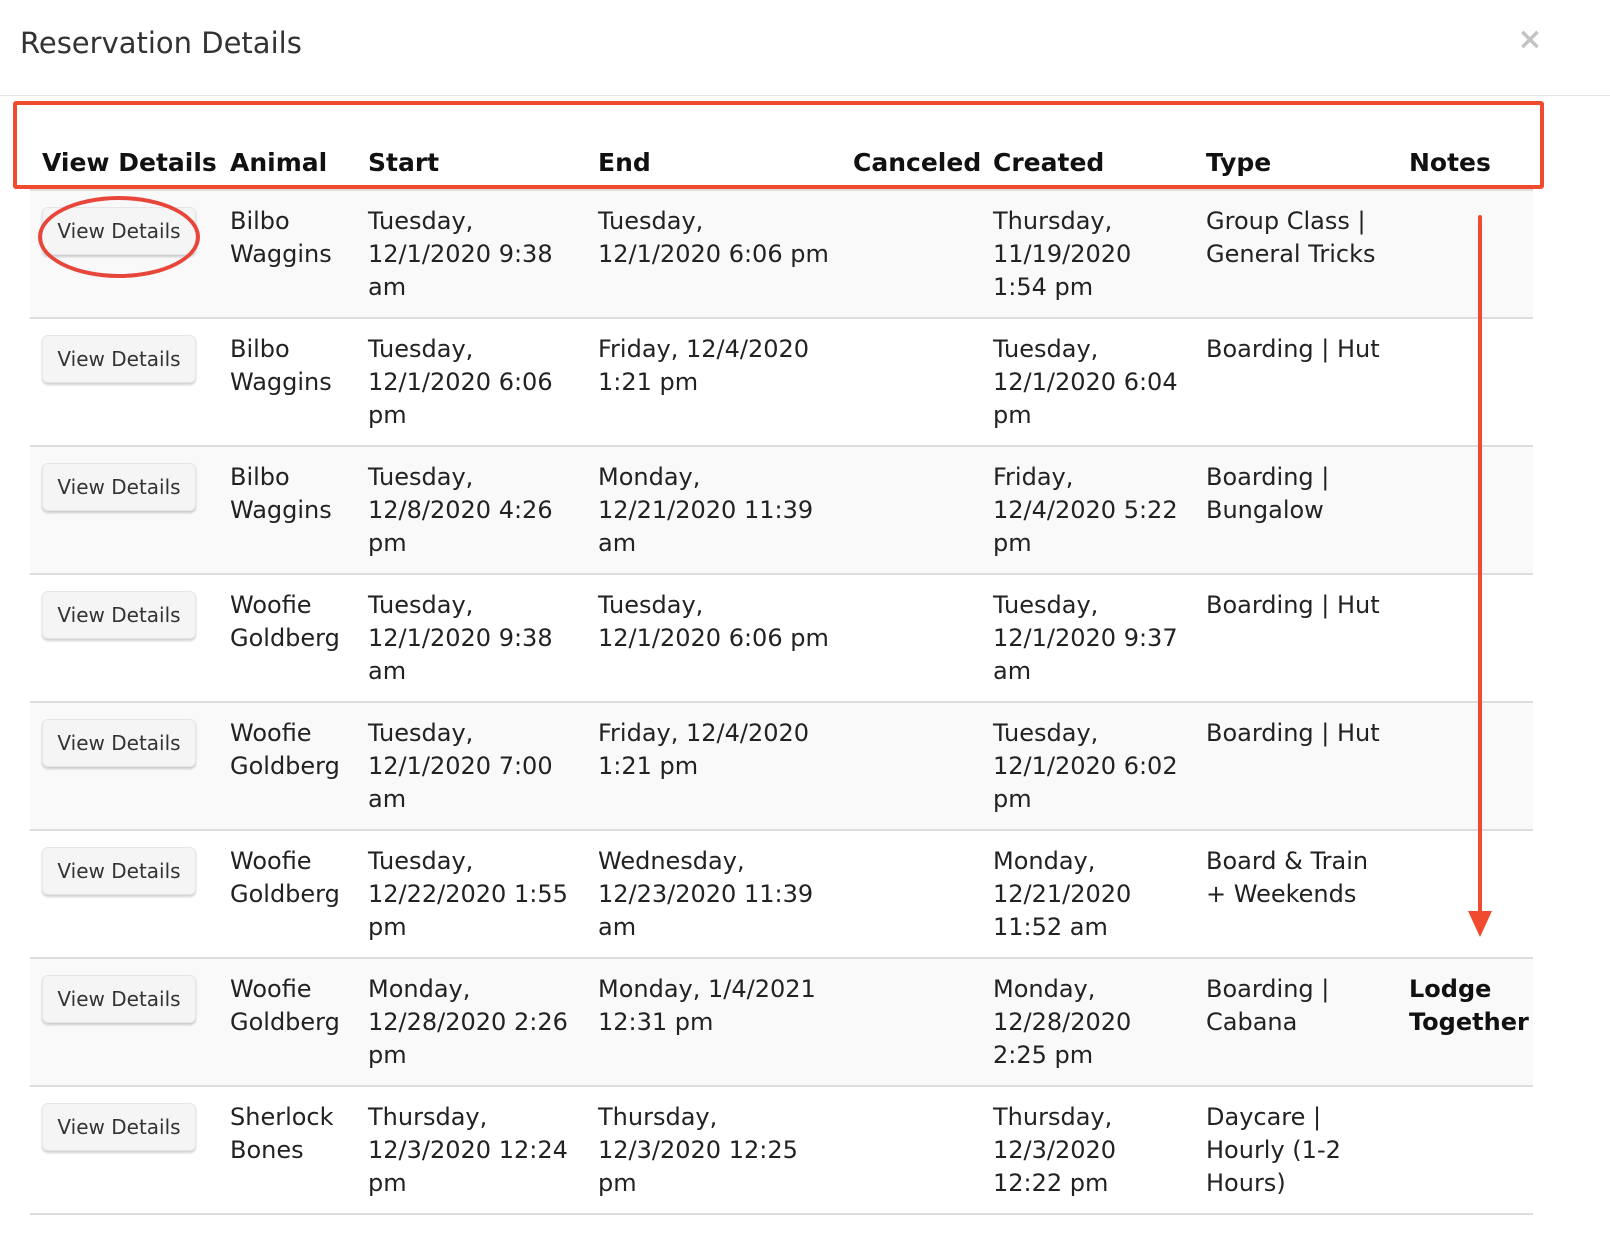 The width and height of the screenshot is (1610, 1252). I want to click on start-cell: Tuesday, 12/1/2020 6:06 pm, so click(471, 382).